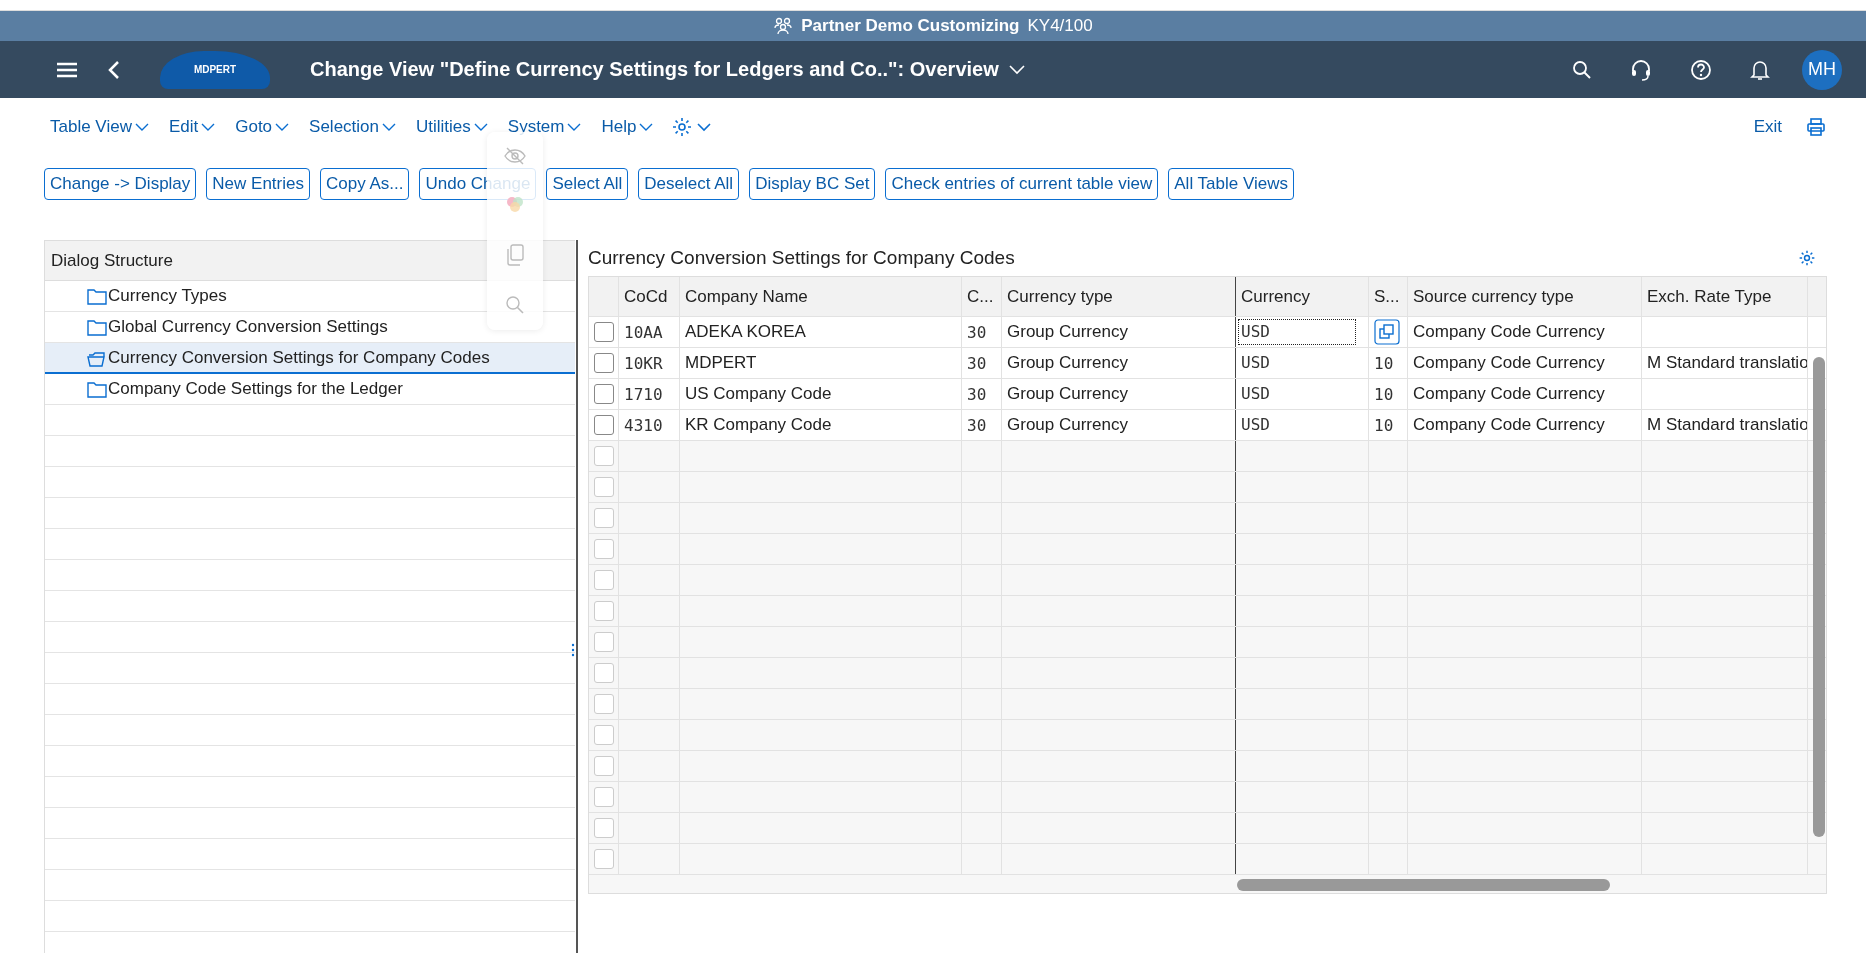  What do you see at coordinates (258, 184) in the screenshot?
I see `toolbar-button: New Entries` at bounding box center [258, 184].